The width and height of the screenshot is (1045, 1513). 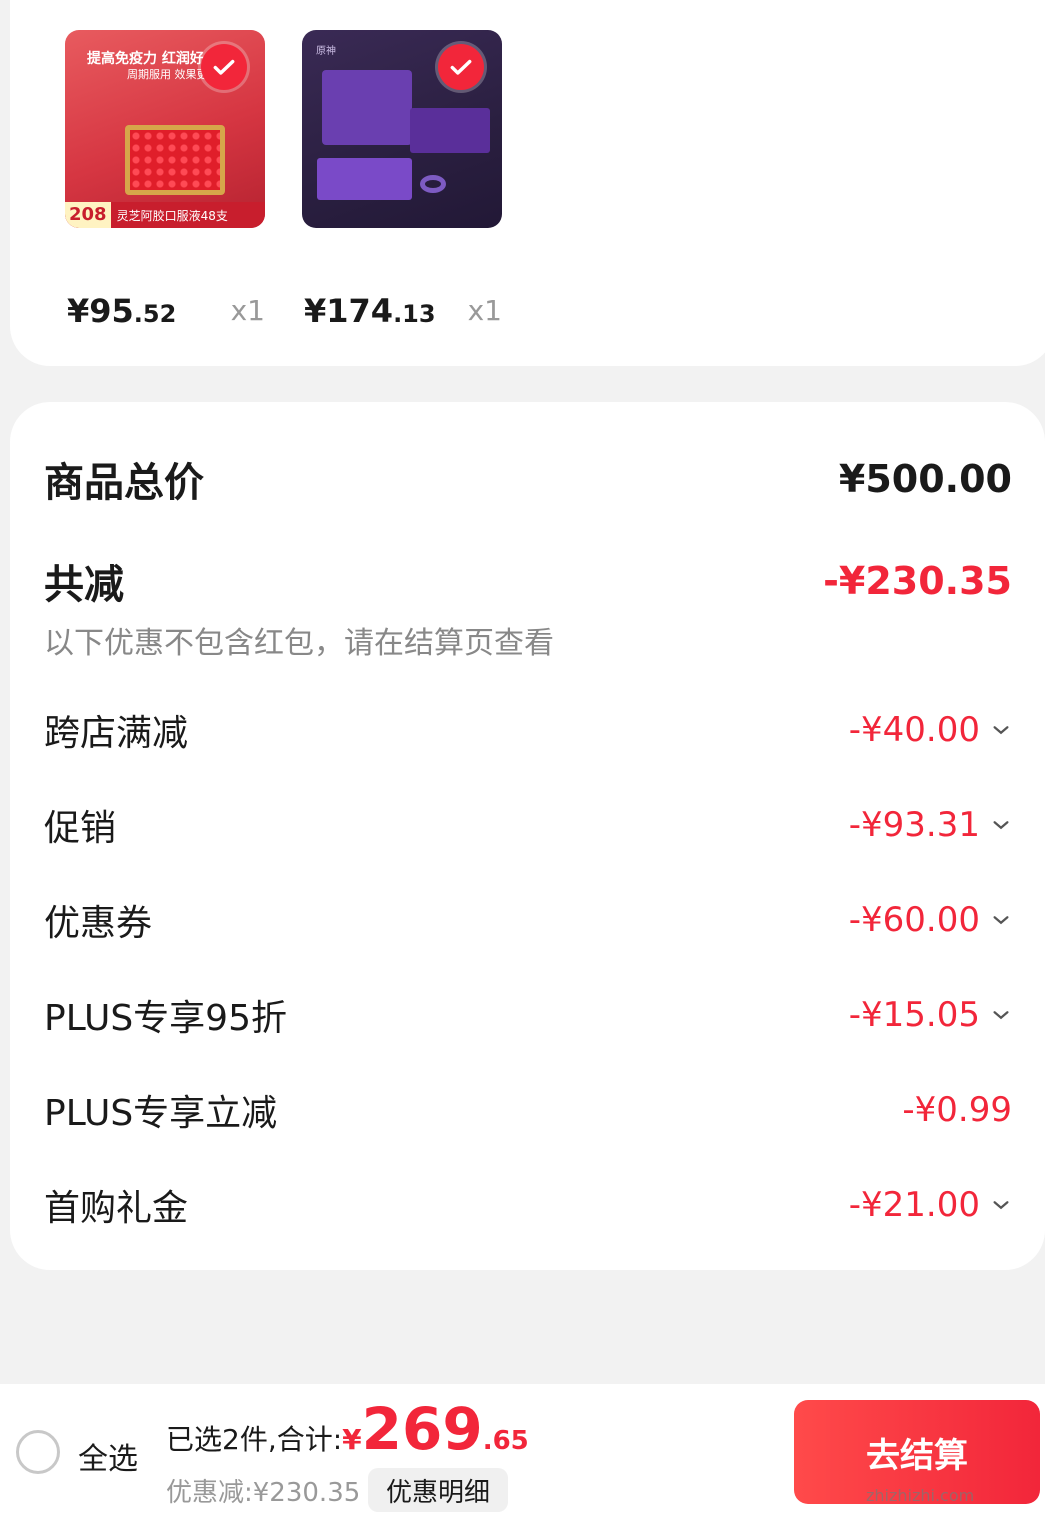 I want to click on discount-label: 促销, so click(x=80, y=828).